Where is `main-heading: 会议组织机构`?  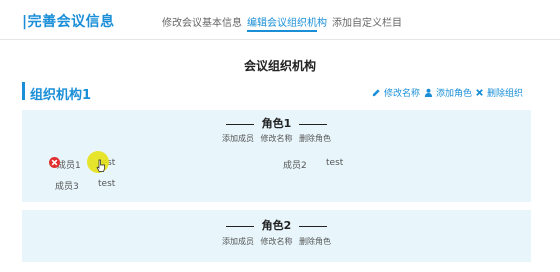
main-heading: 会议组织机构 is located at coordinates (279, 66).